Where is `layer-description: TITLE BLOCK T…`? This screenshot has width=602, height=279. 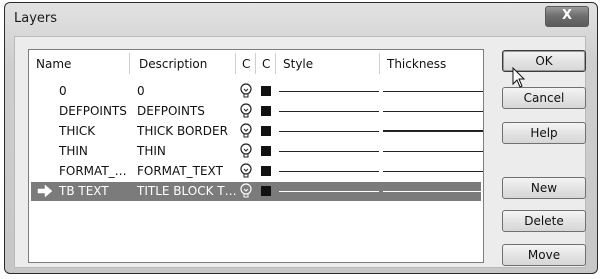 layer-description: TITLE BLOCK T… is located at coordinates (187, 191).